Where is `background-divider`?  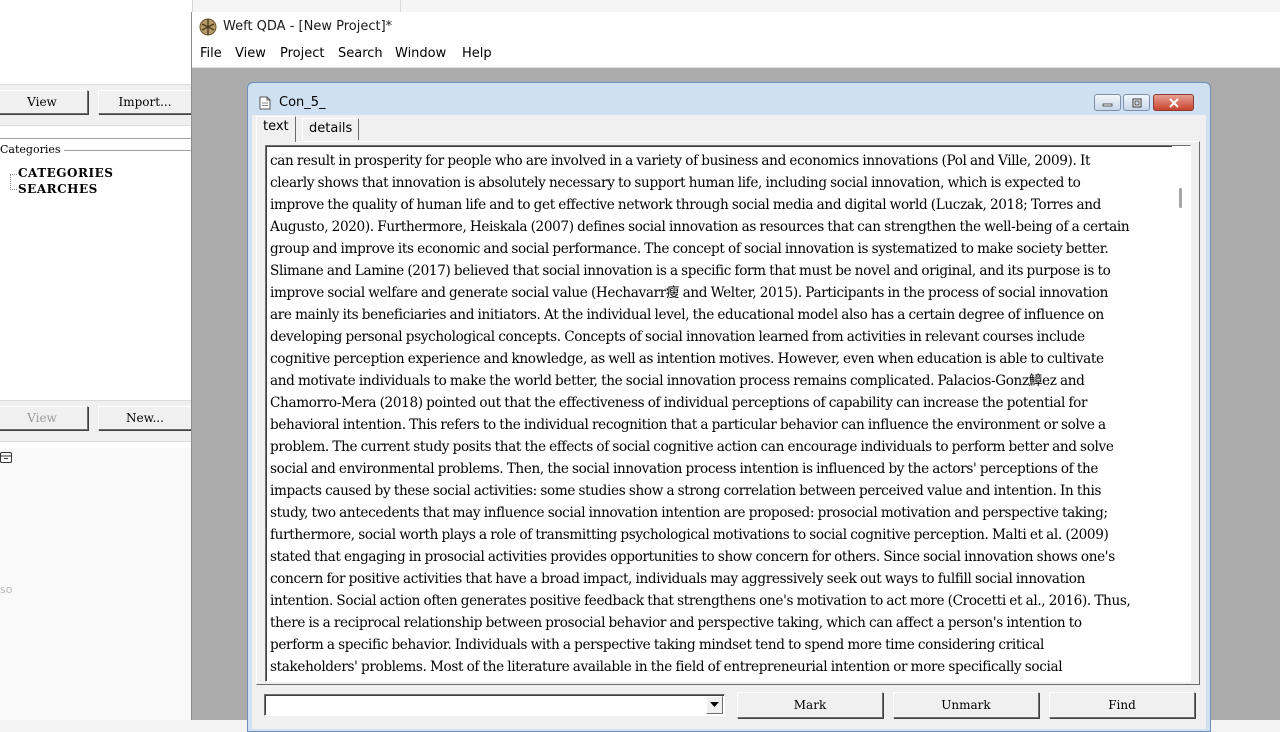 background-divider is located at coordinates (400, 6).